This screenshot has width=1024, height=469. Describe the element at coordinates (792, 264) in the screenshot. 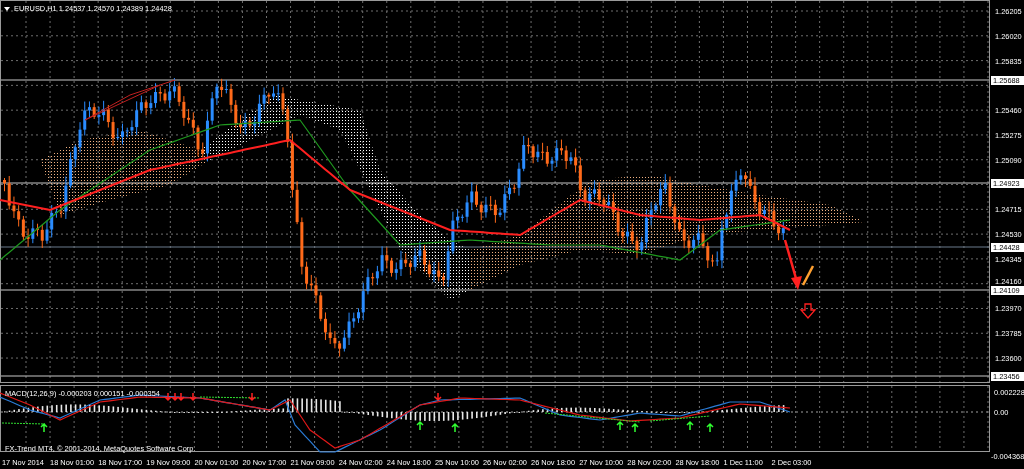

I see `down-arrow-drawing` at that location.